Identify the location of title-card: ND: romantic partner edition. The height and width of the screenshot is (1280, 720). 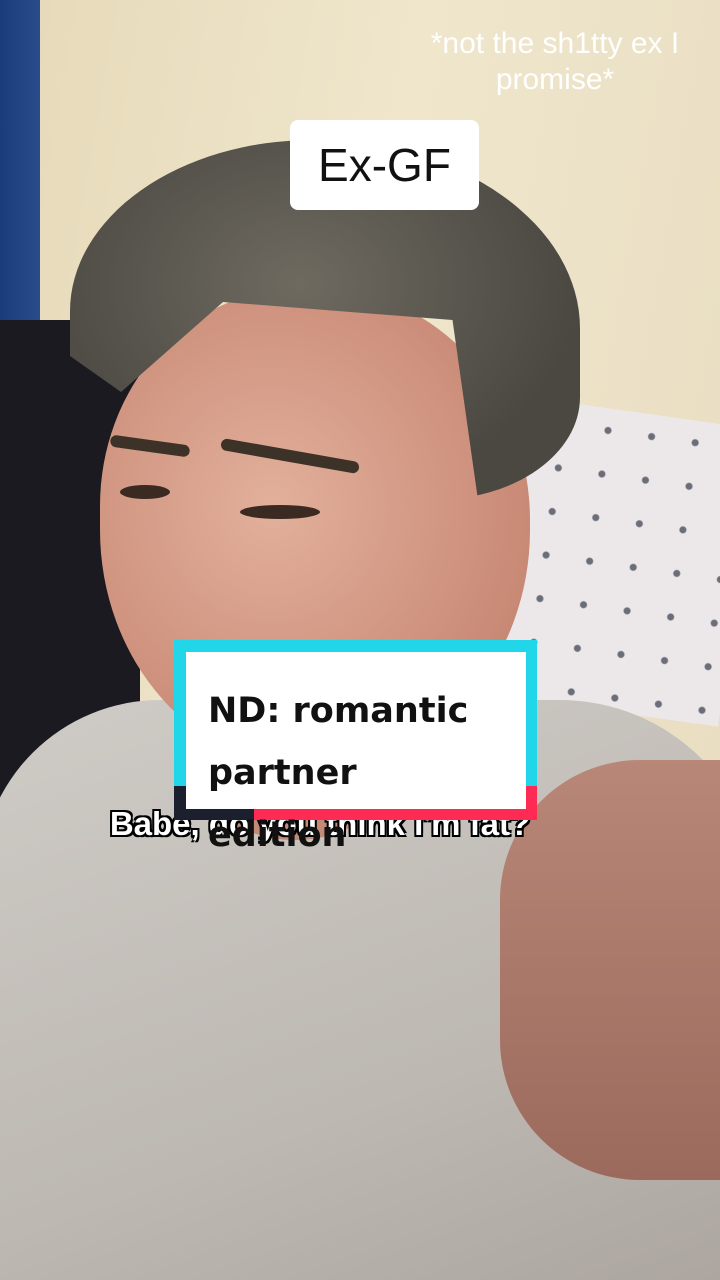
(355, 747).